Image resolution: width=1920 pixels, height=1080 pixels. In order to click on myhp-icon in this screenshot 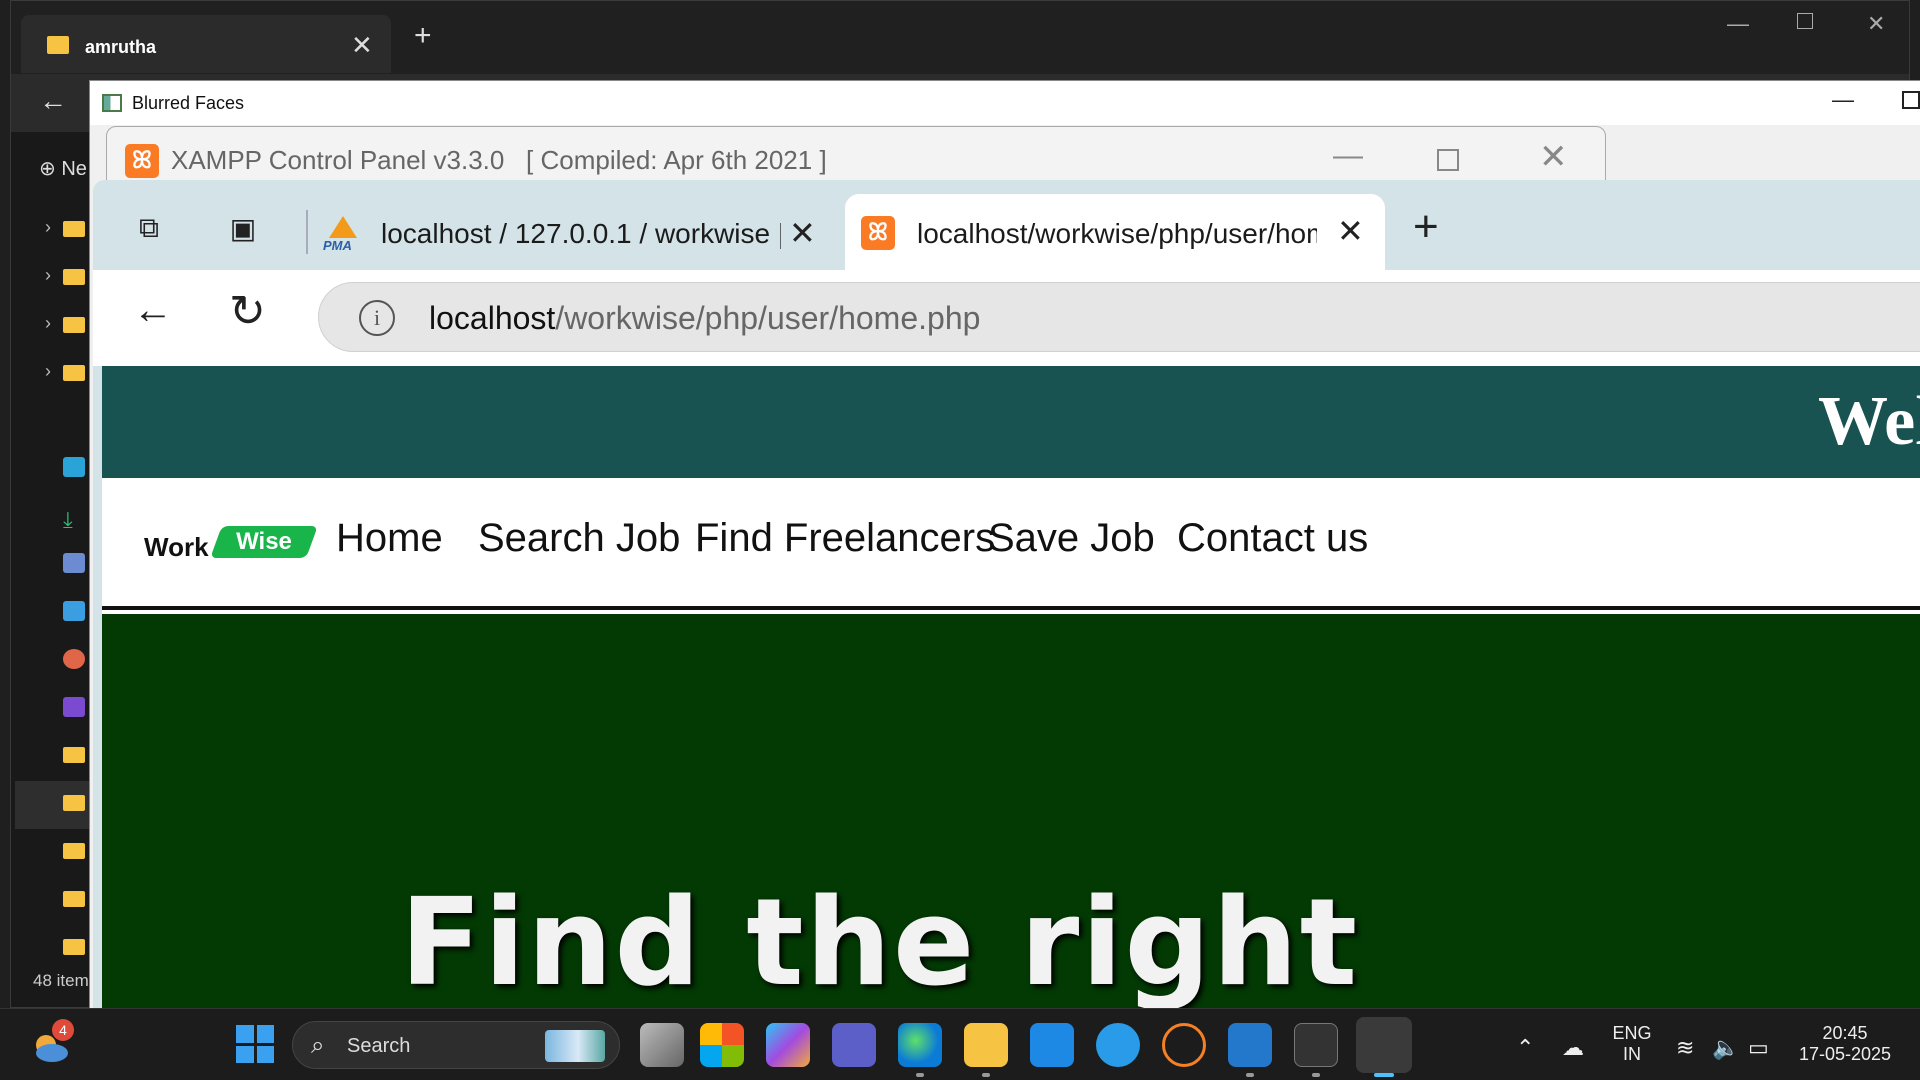, I will do `click(1052, 1045)`.